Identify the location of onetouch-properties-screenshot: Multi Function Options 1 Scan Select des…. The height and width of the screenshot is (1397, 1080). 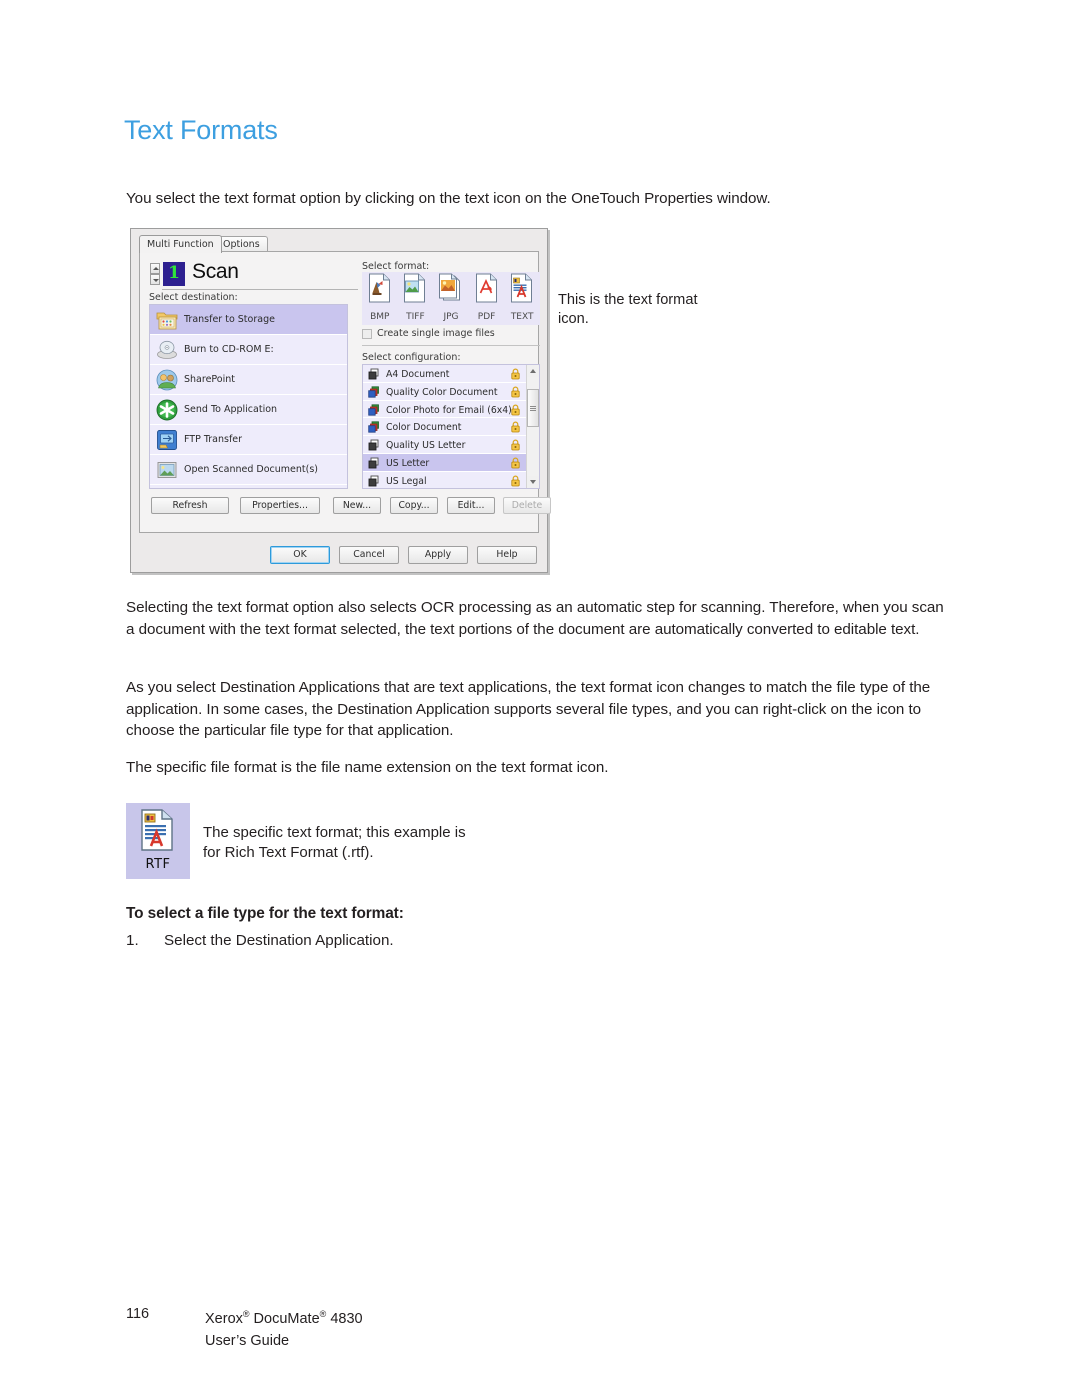
(340, 400).